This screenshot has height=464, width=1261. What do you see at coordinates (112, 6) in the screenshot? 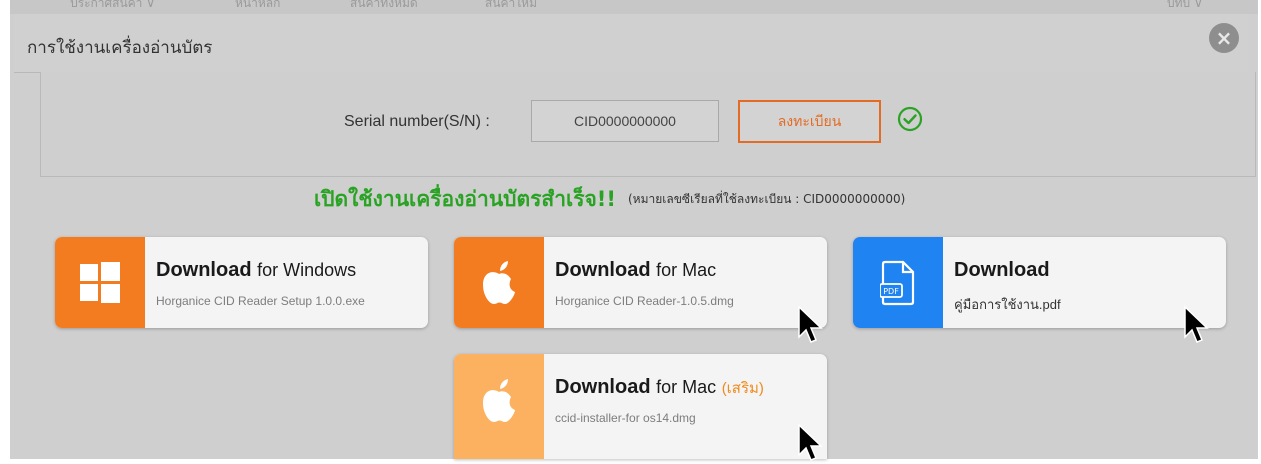
I see `nav-item-promo: ประกาศสินค้า ∨` at bounding box center [112, 6].